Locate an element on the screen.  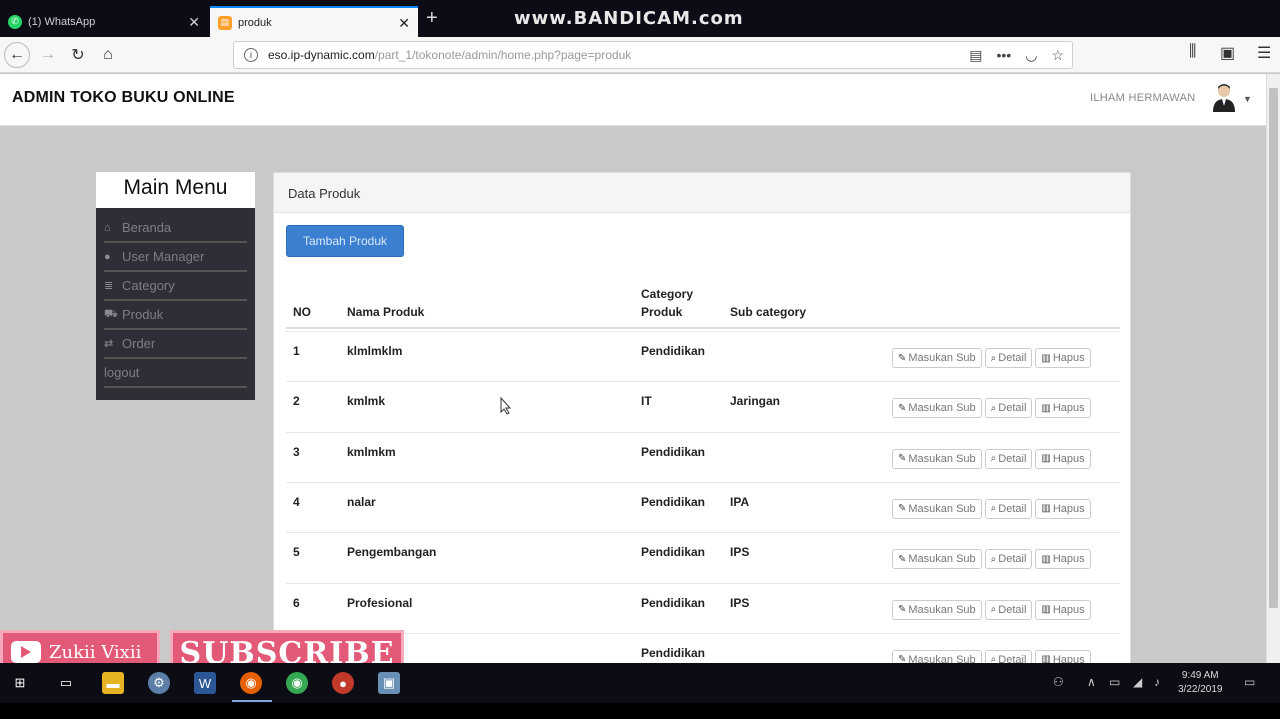
cell-no: 2 is located at coordinates (296, 401).